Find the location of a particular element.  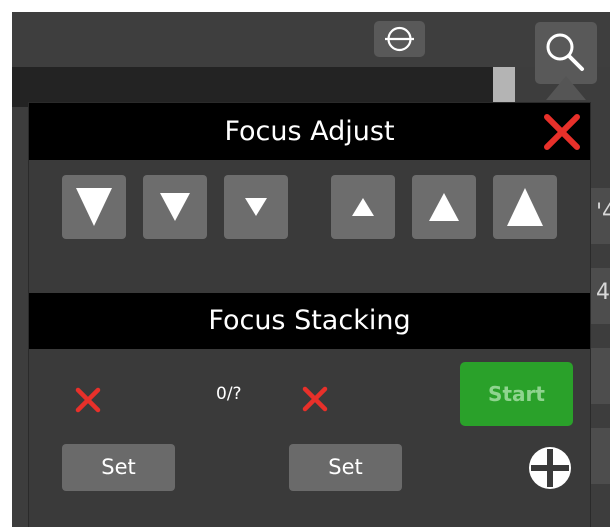

close-button is located at coordinates (562, 132).